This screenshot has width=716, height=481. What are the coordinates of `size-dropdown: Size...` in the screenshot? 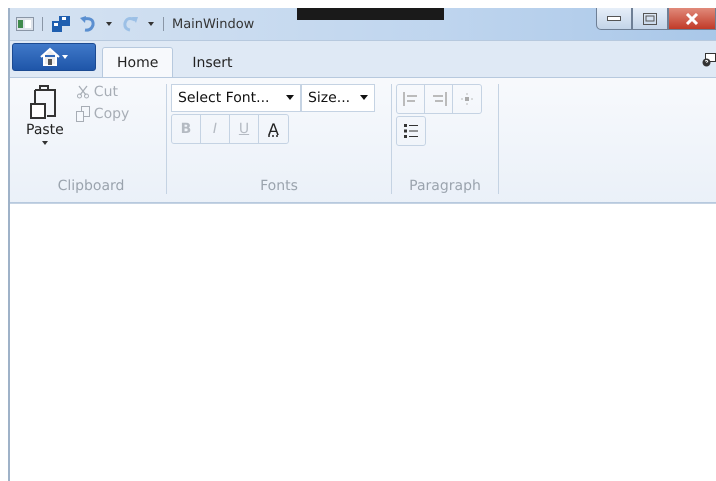 It's located at (338, 98).